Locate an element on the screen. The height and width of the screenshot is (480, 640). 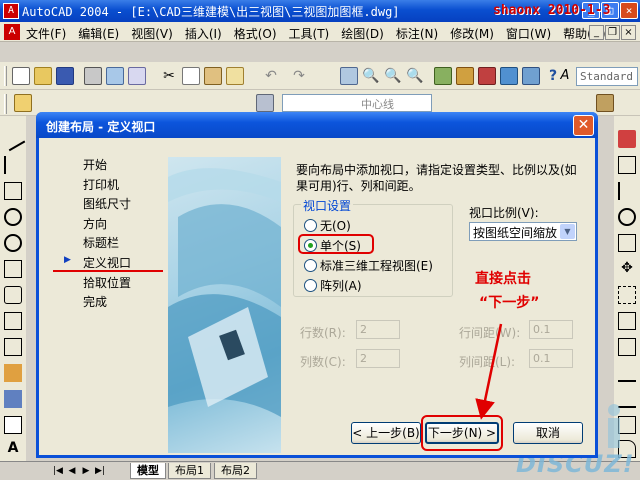
redo-icon: ↷ is located at coordinates (299, 76).